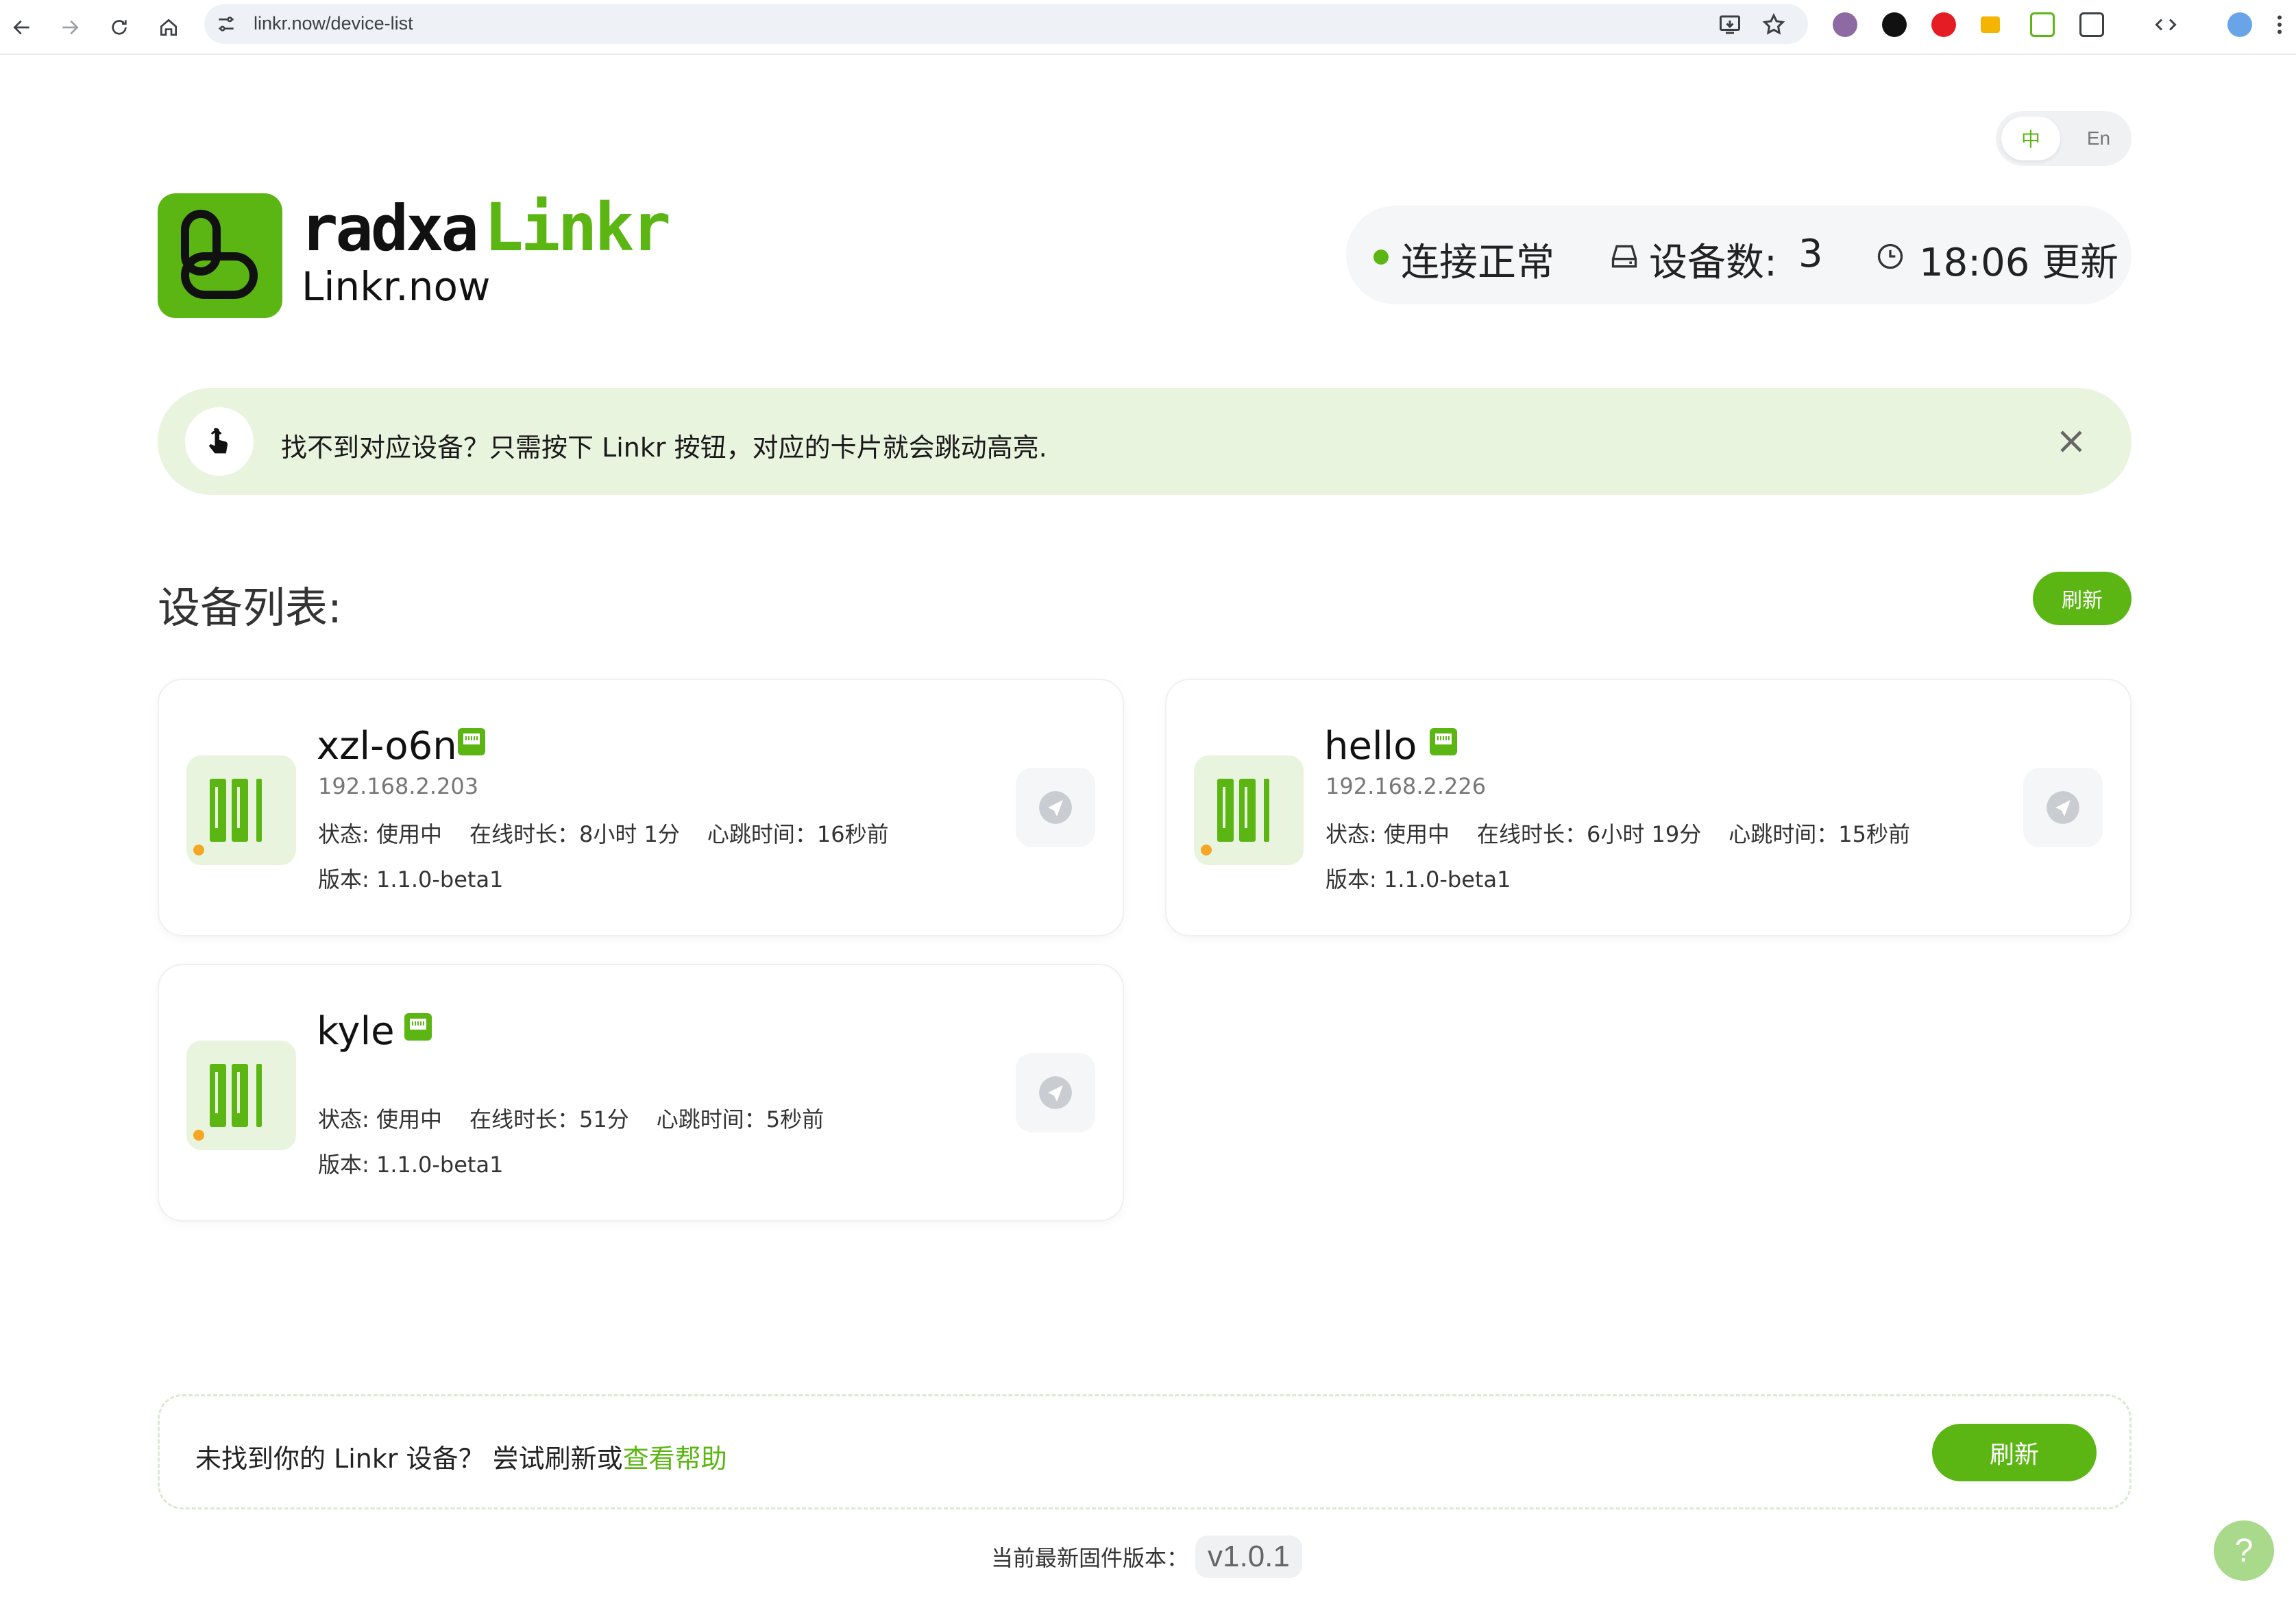 The width and height of the screenshot is (2296, 1602). I want to click on device-heartbeat: 心跳时间：5秒前, so click(741, 1119).